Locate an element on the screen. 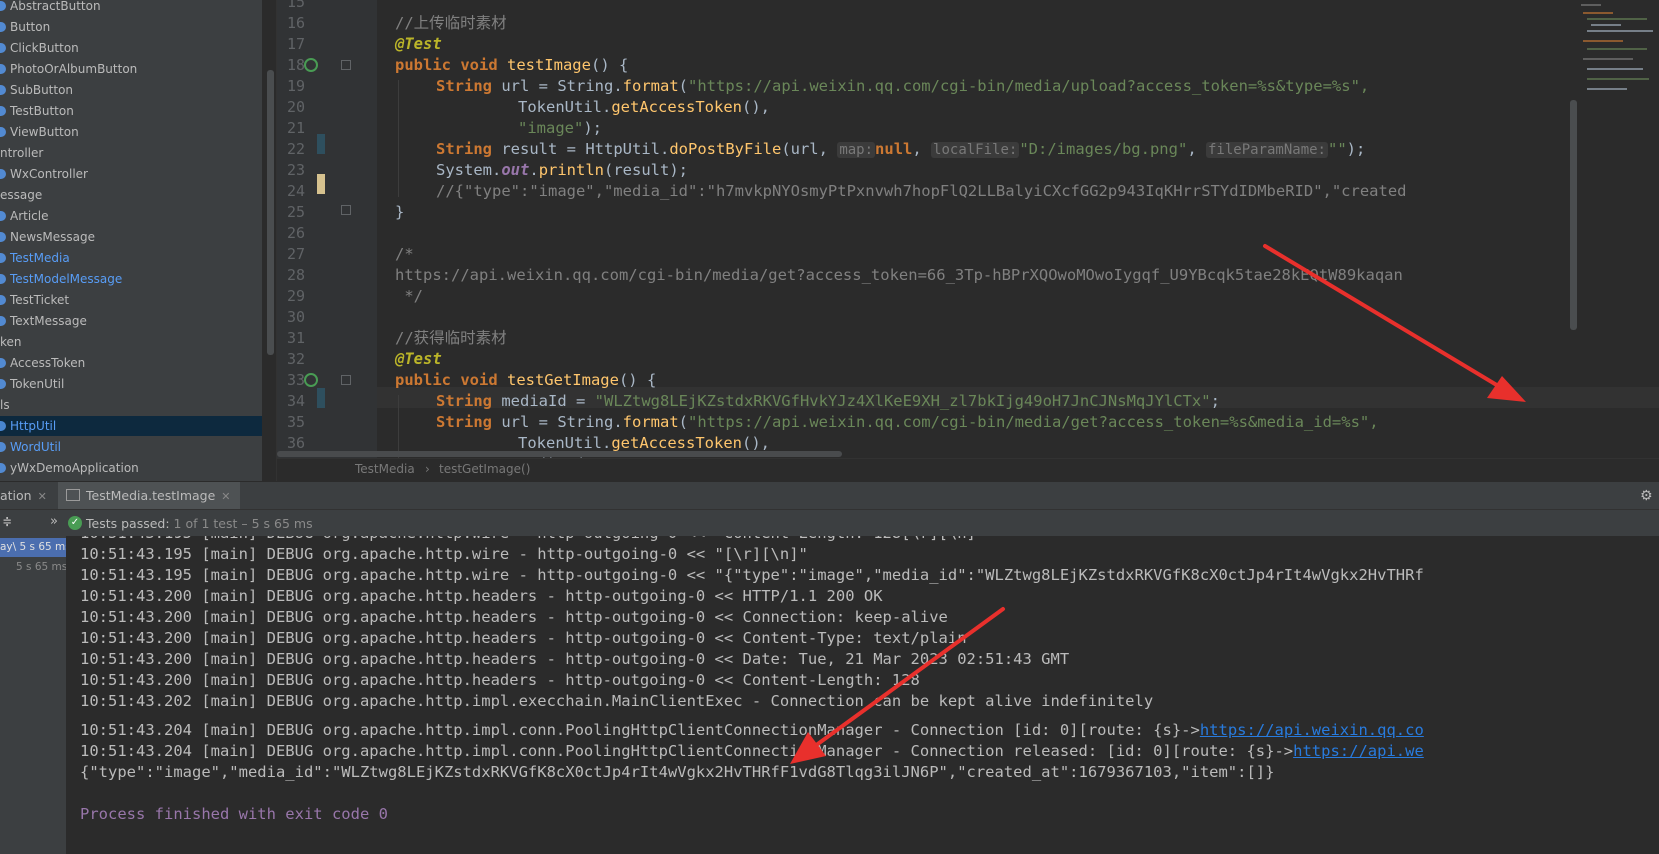  tree-item: ntroller is located at coordinates (131, 153).